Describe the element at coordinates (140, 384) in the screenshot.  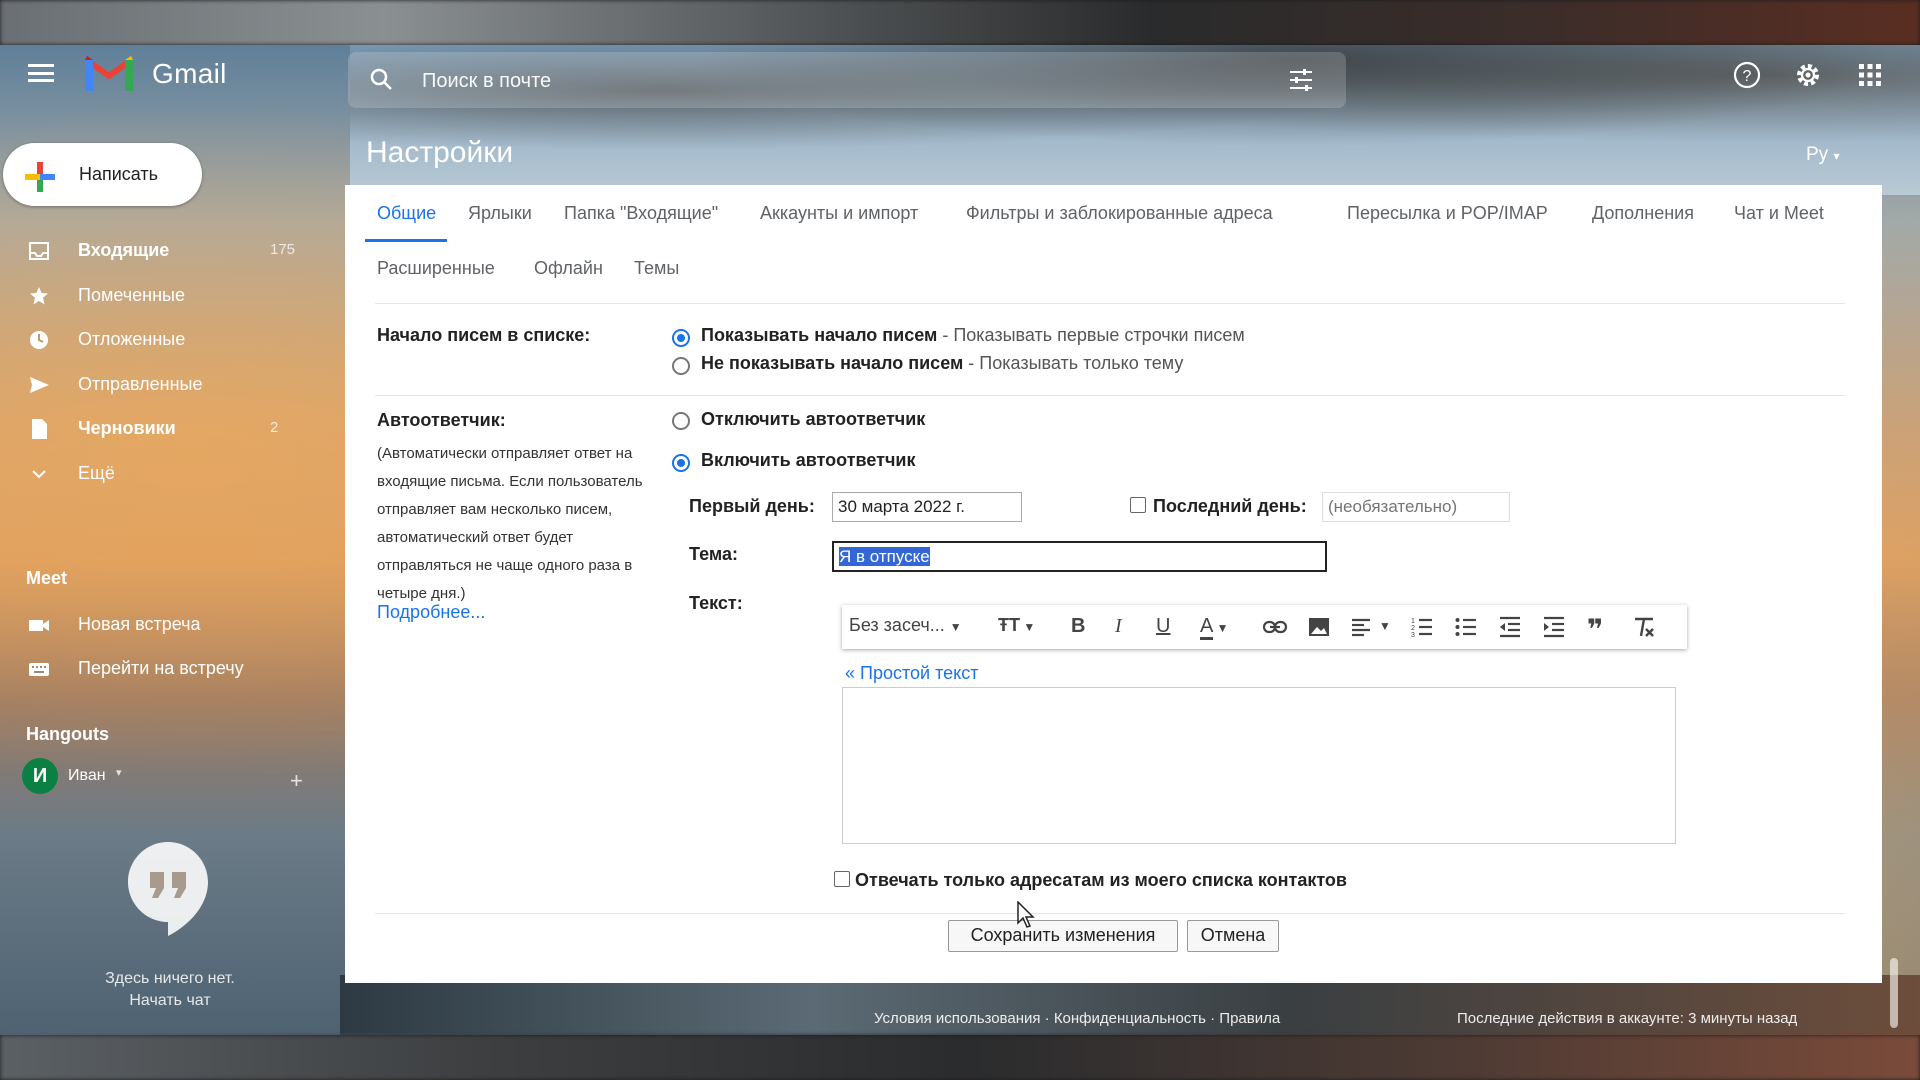
I see `sidebar-item-label: Отправленные` at that location.